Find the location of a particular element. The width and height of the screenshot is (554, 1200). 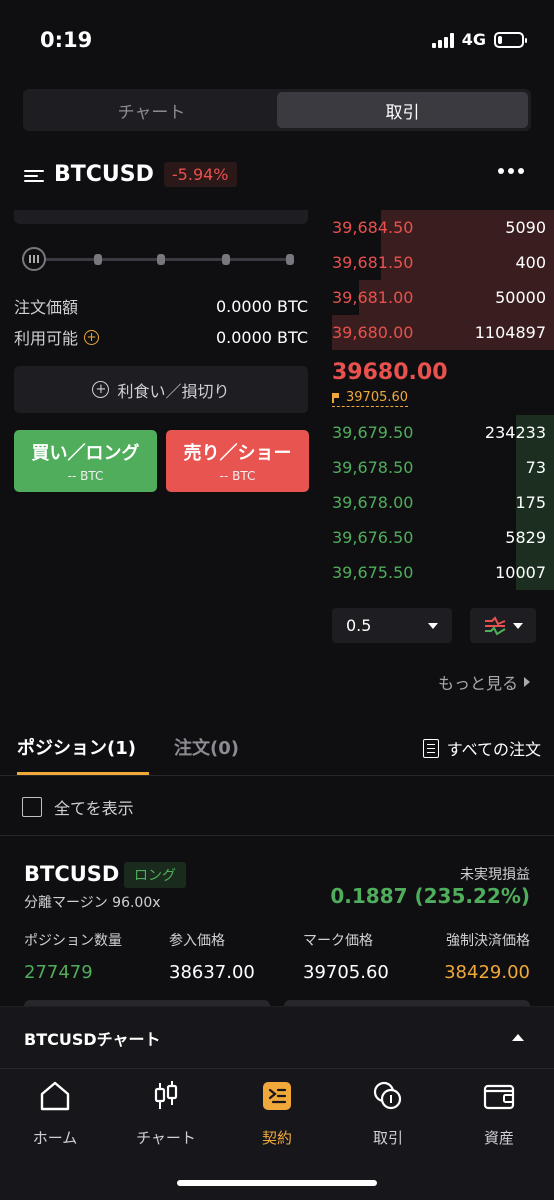

mark-price: 39705.60 is located at coordinates (370, 398).